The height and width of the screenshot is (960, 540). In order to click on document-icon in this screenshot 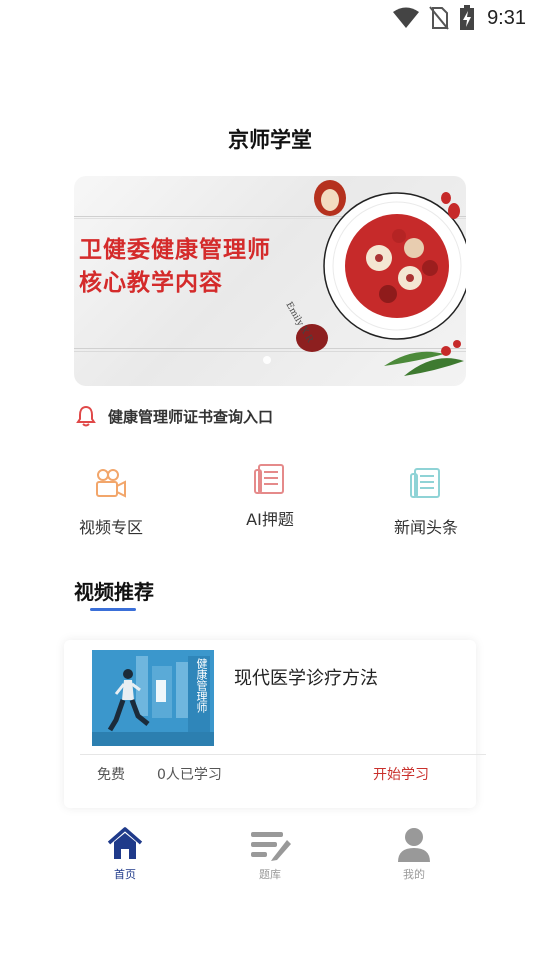, I will do `click(269, 479)`.